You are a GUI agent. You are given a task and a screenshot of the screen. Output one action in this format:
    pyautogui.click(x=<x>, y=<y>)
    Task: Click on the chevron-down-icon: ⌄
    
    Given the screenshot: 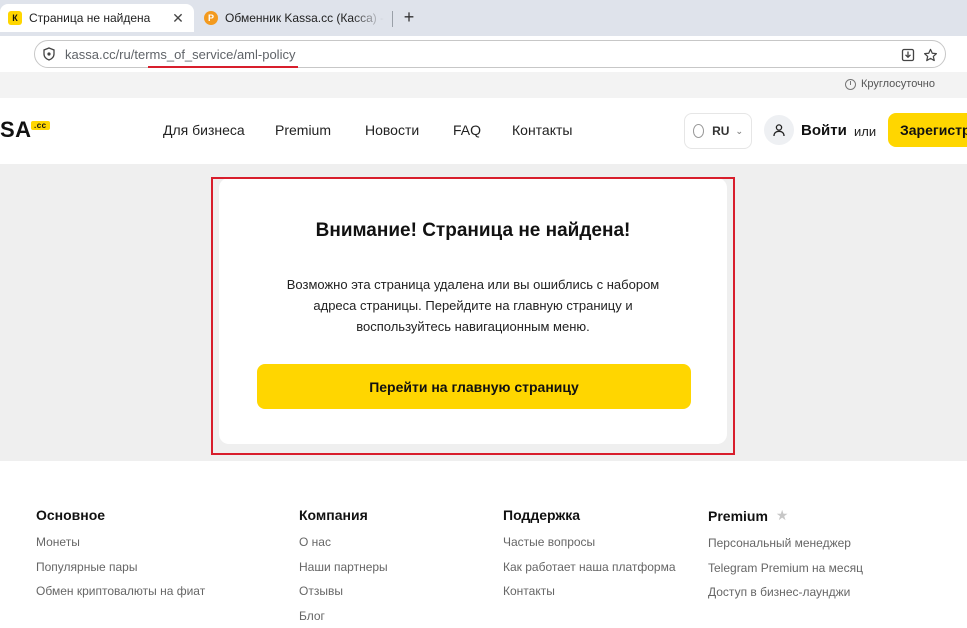 What is the action you would take?
    pyautogui.click(x=739, y=130)
    